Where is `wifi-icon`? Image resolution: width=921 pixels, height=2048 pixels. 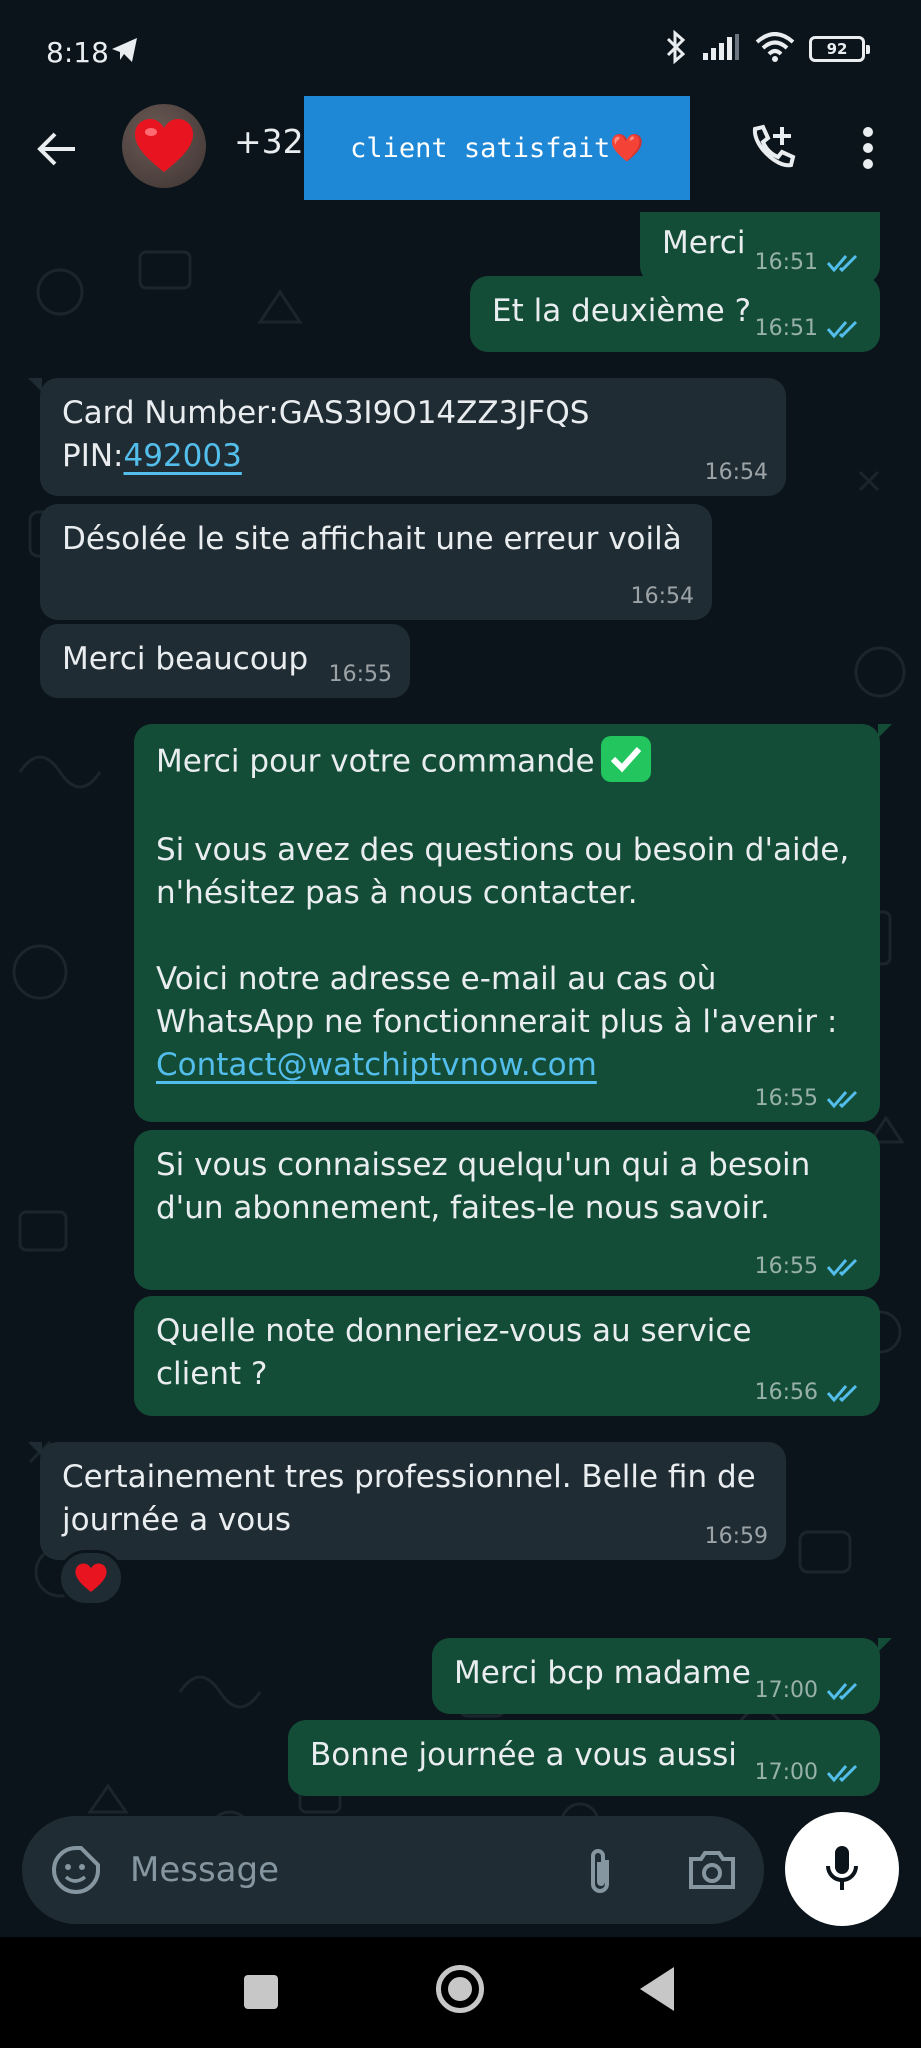 wifi-icon is located at coordinates (775, 49).